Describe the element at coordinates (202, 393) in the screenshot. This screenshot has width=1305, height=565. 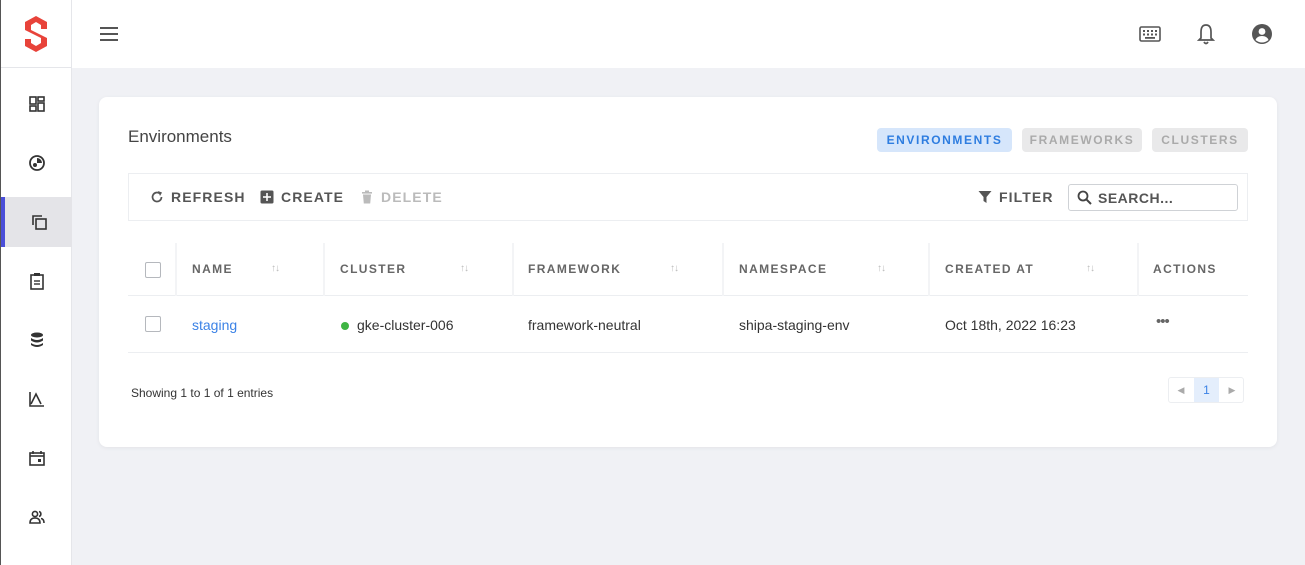
I see `entries-info: Showing 1 to 1 of 1 entries` at that location.